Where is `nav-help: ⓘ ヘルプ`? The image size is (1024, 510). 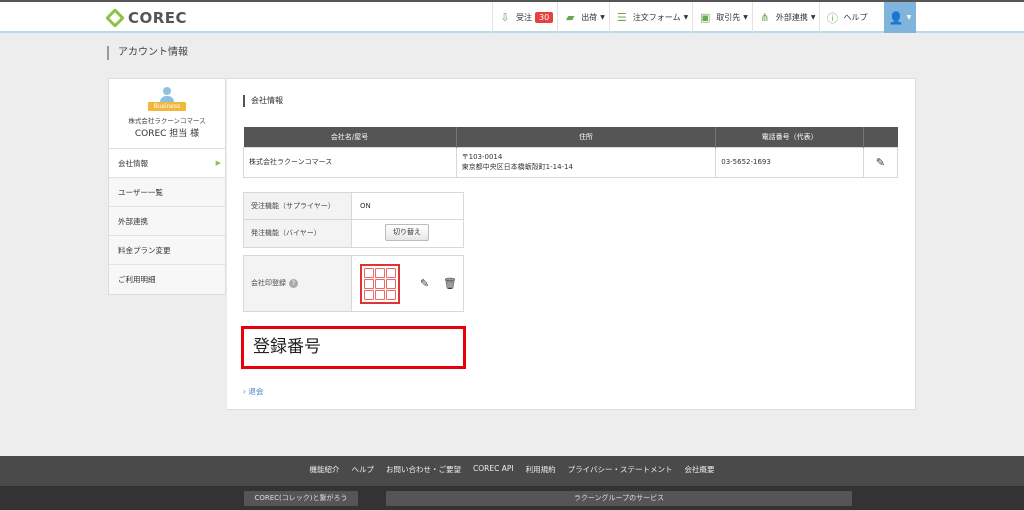
nav-help: ⓘ ヘルプ is located at coordinates (845, 17).